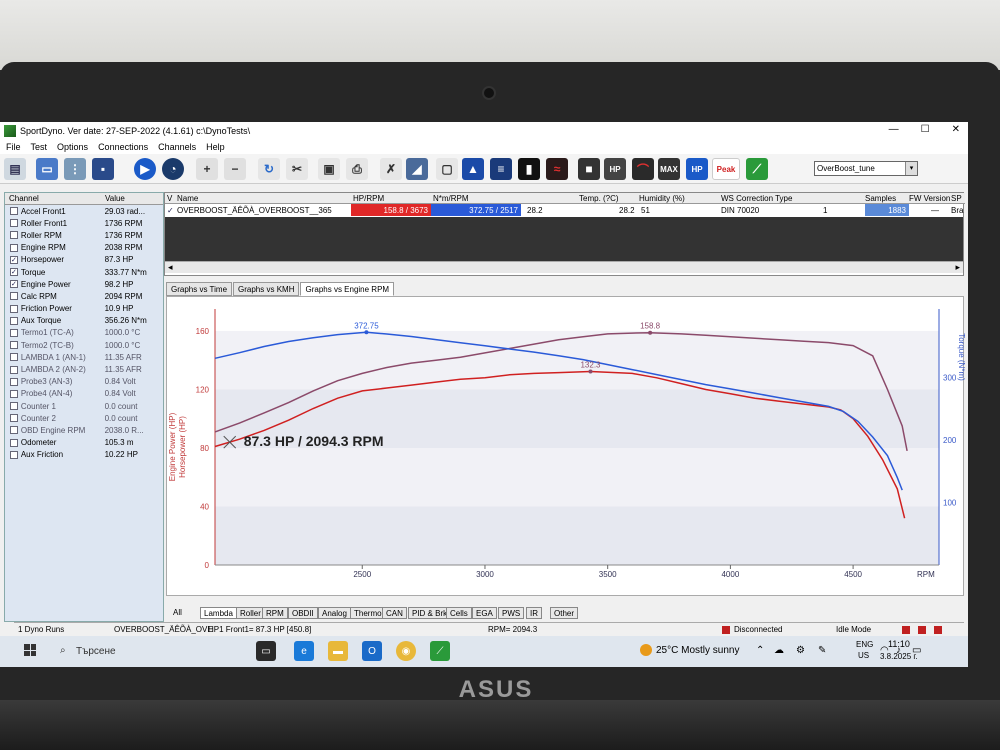 This screenshot has height=750, width=1000. I want to click on list-item: Roller RPM 1736 RPM, so click(84, 235).